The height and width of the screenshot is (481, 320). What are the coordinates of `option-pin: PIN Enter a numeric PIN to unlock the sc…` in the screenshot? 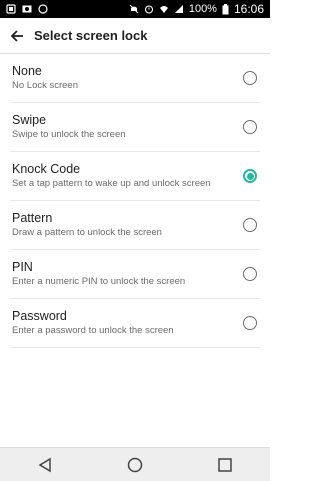 It's located at (135, 274).